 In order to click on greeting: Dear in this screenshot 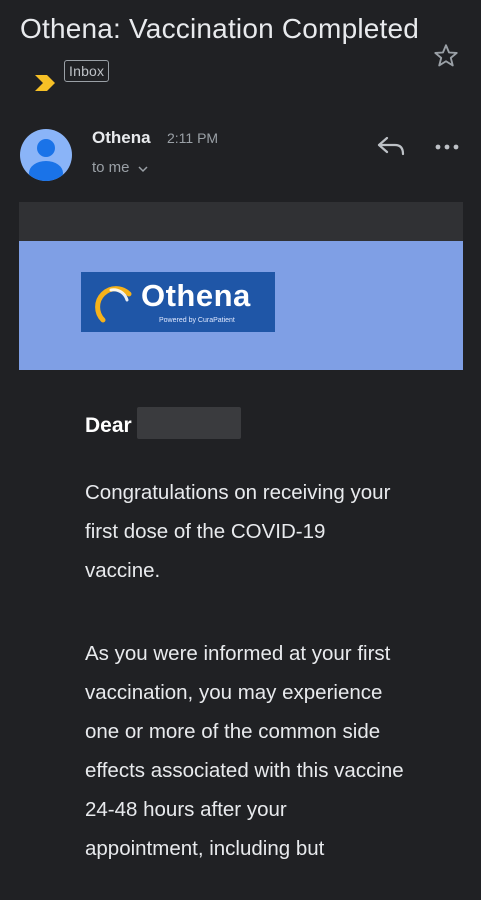, I will do `click(108, 425)`.